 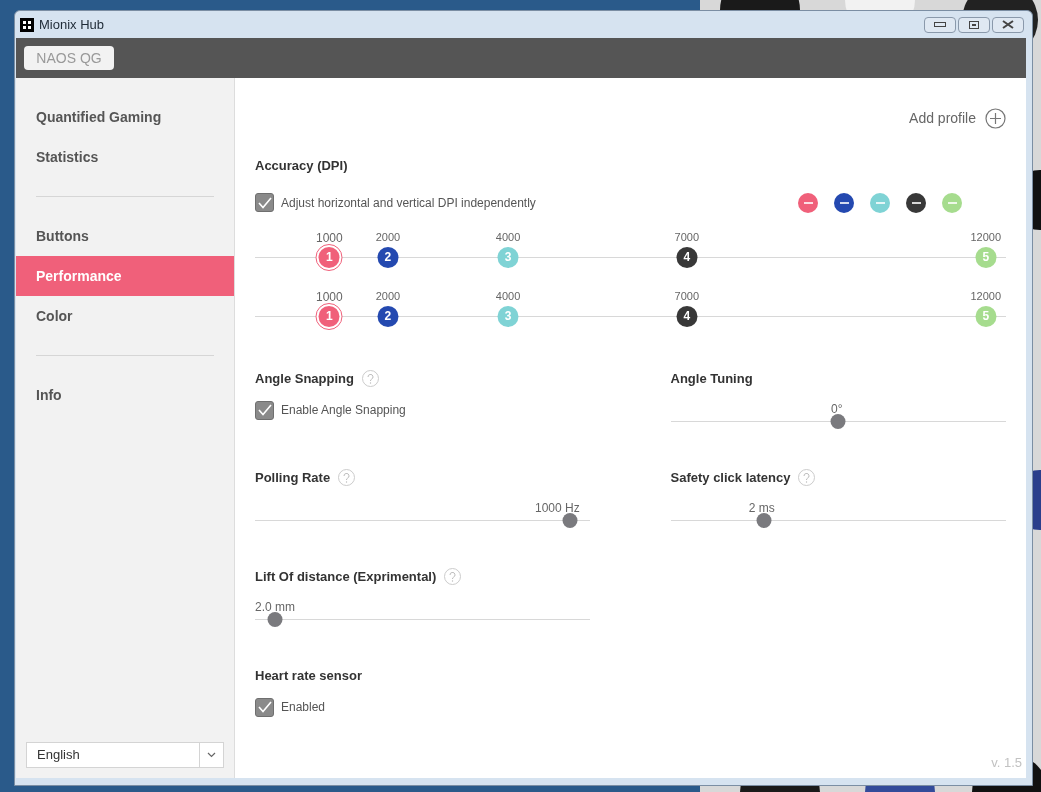 What do you see at coordinates (711, 378) in the screenshot?
I see `setting-title: Angle Tuning` at bounding box center [711, 378].